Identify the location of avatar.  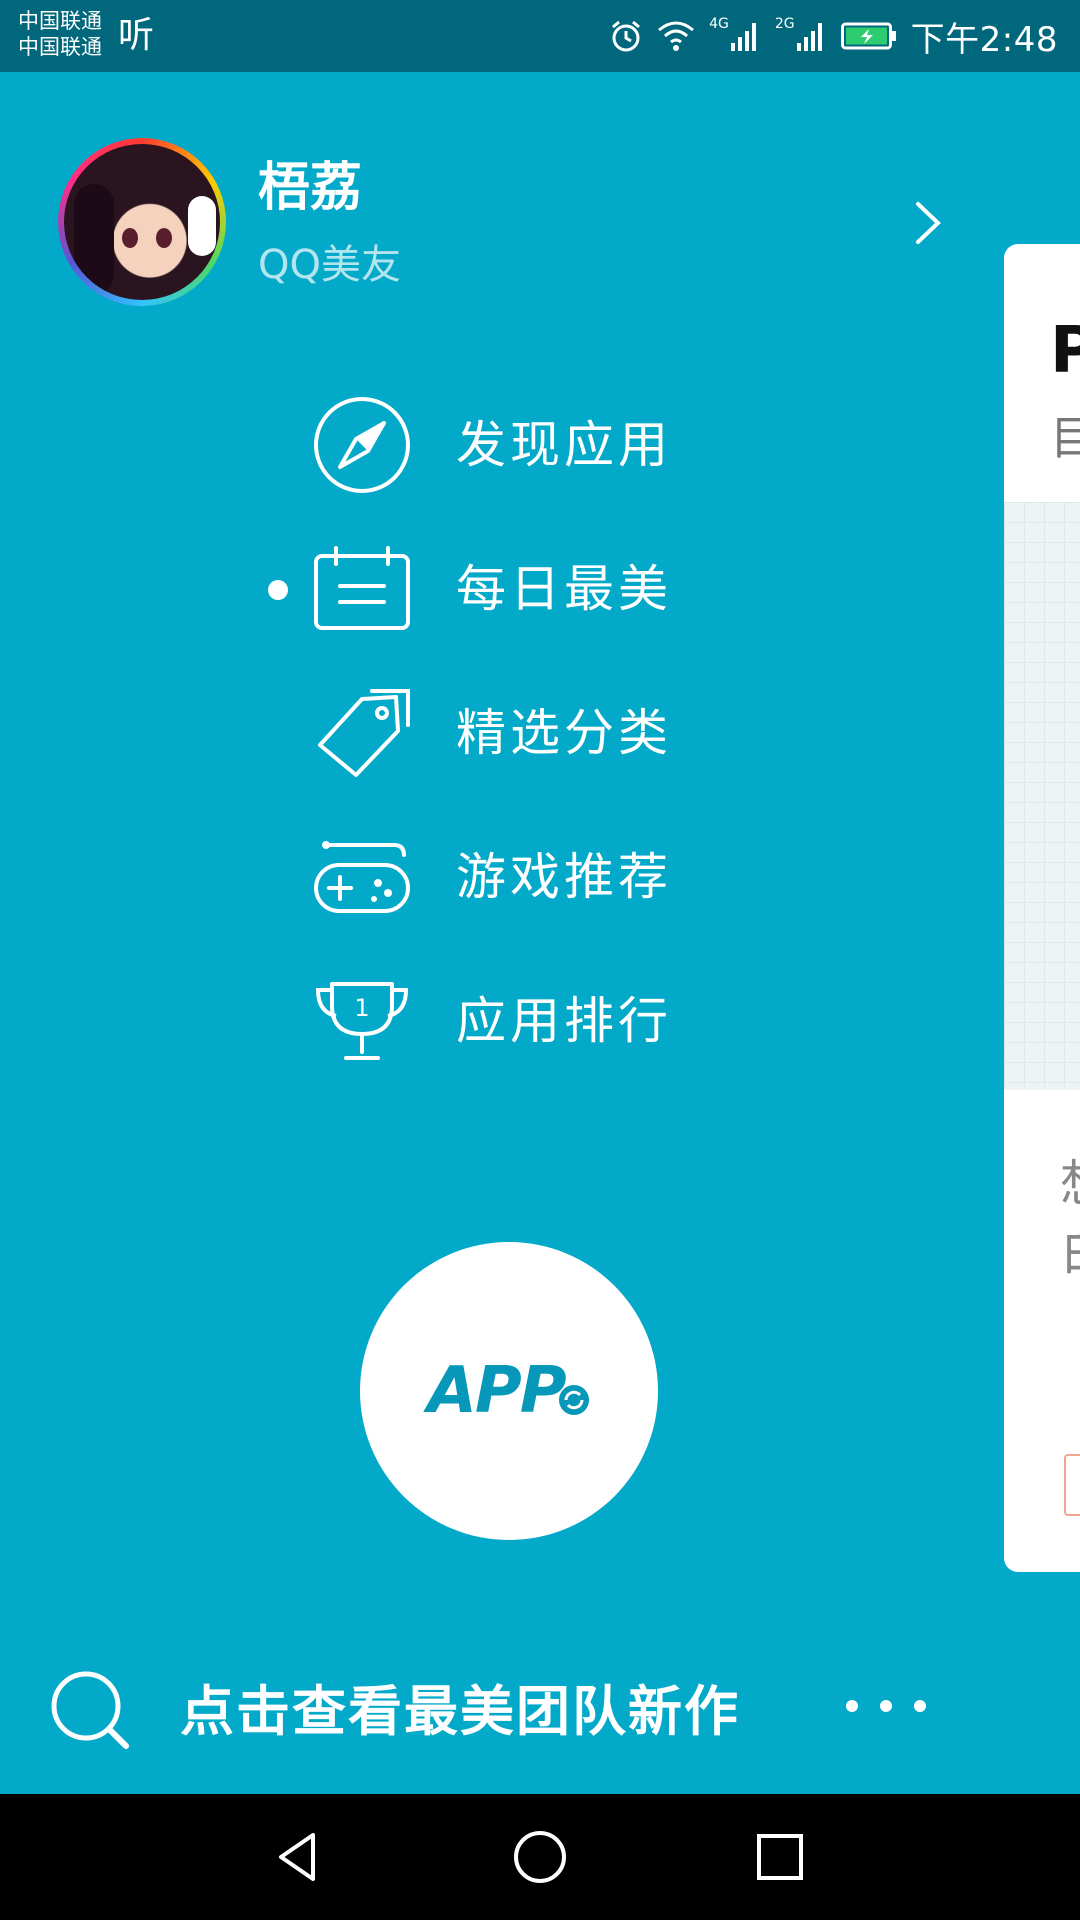
(142, 222).